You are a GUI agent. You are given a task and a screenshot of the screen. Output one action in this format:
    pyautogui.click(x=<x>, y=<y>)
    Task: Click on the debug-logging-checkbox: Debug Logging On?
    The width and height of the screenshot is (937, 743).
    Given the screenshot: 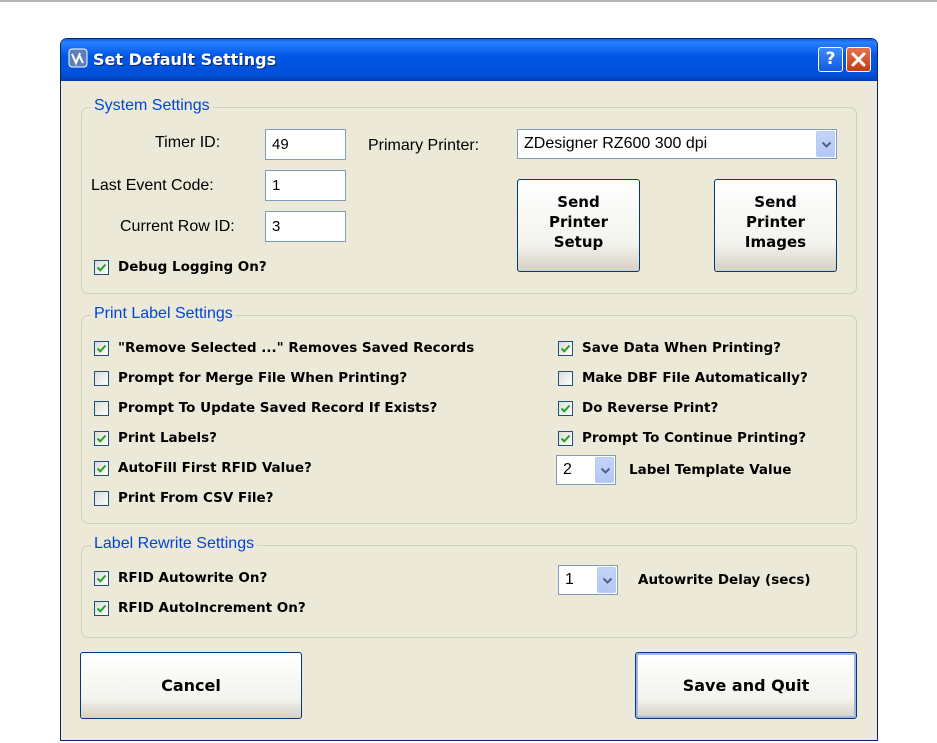 What is the action you would take?
    pyautogui.click(x=180, y=267)
    